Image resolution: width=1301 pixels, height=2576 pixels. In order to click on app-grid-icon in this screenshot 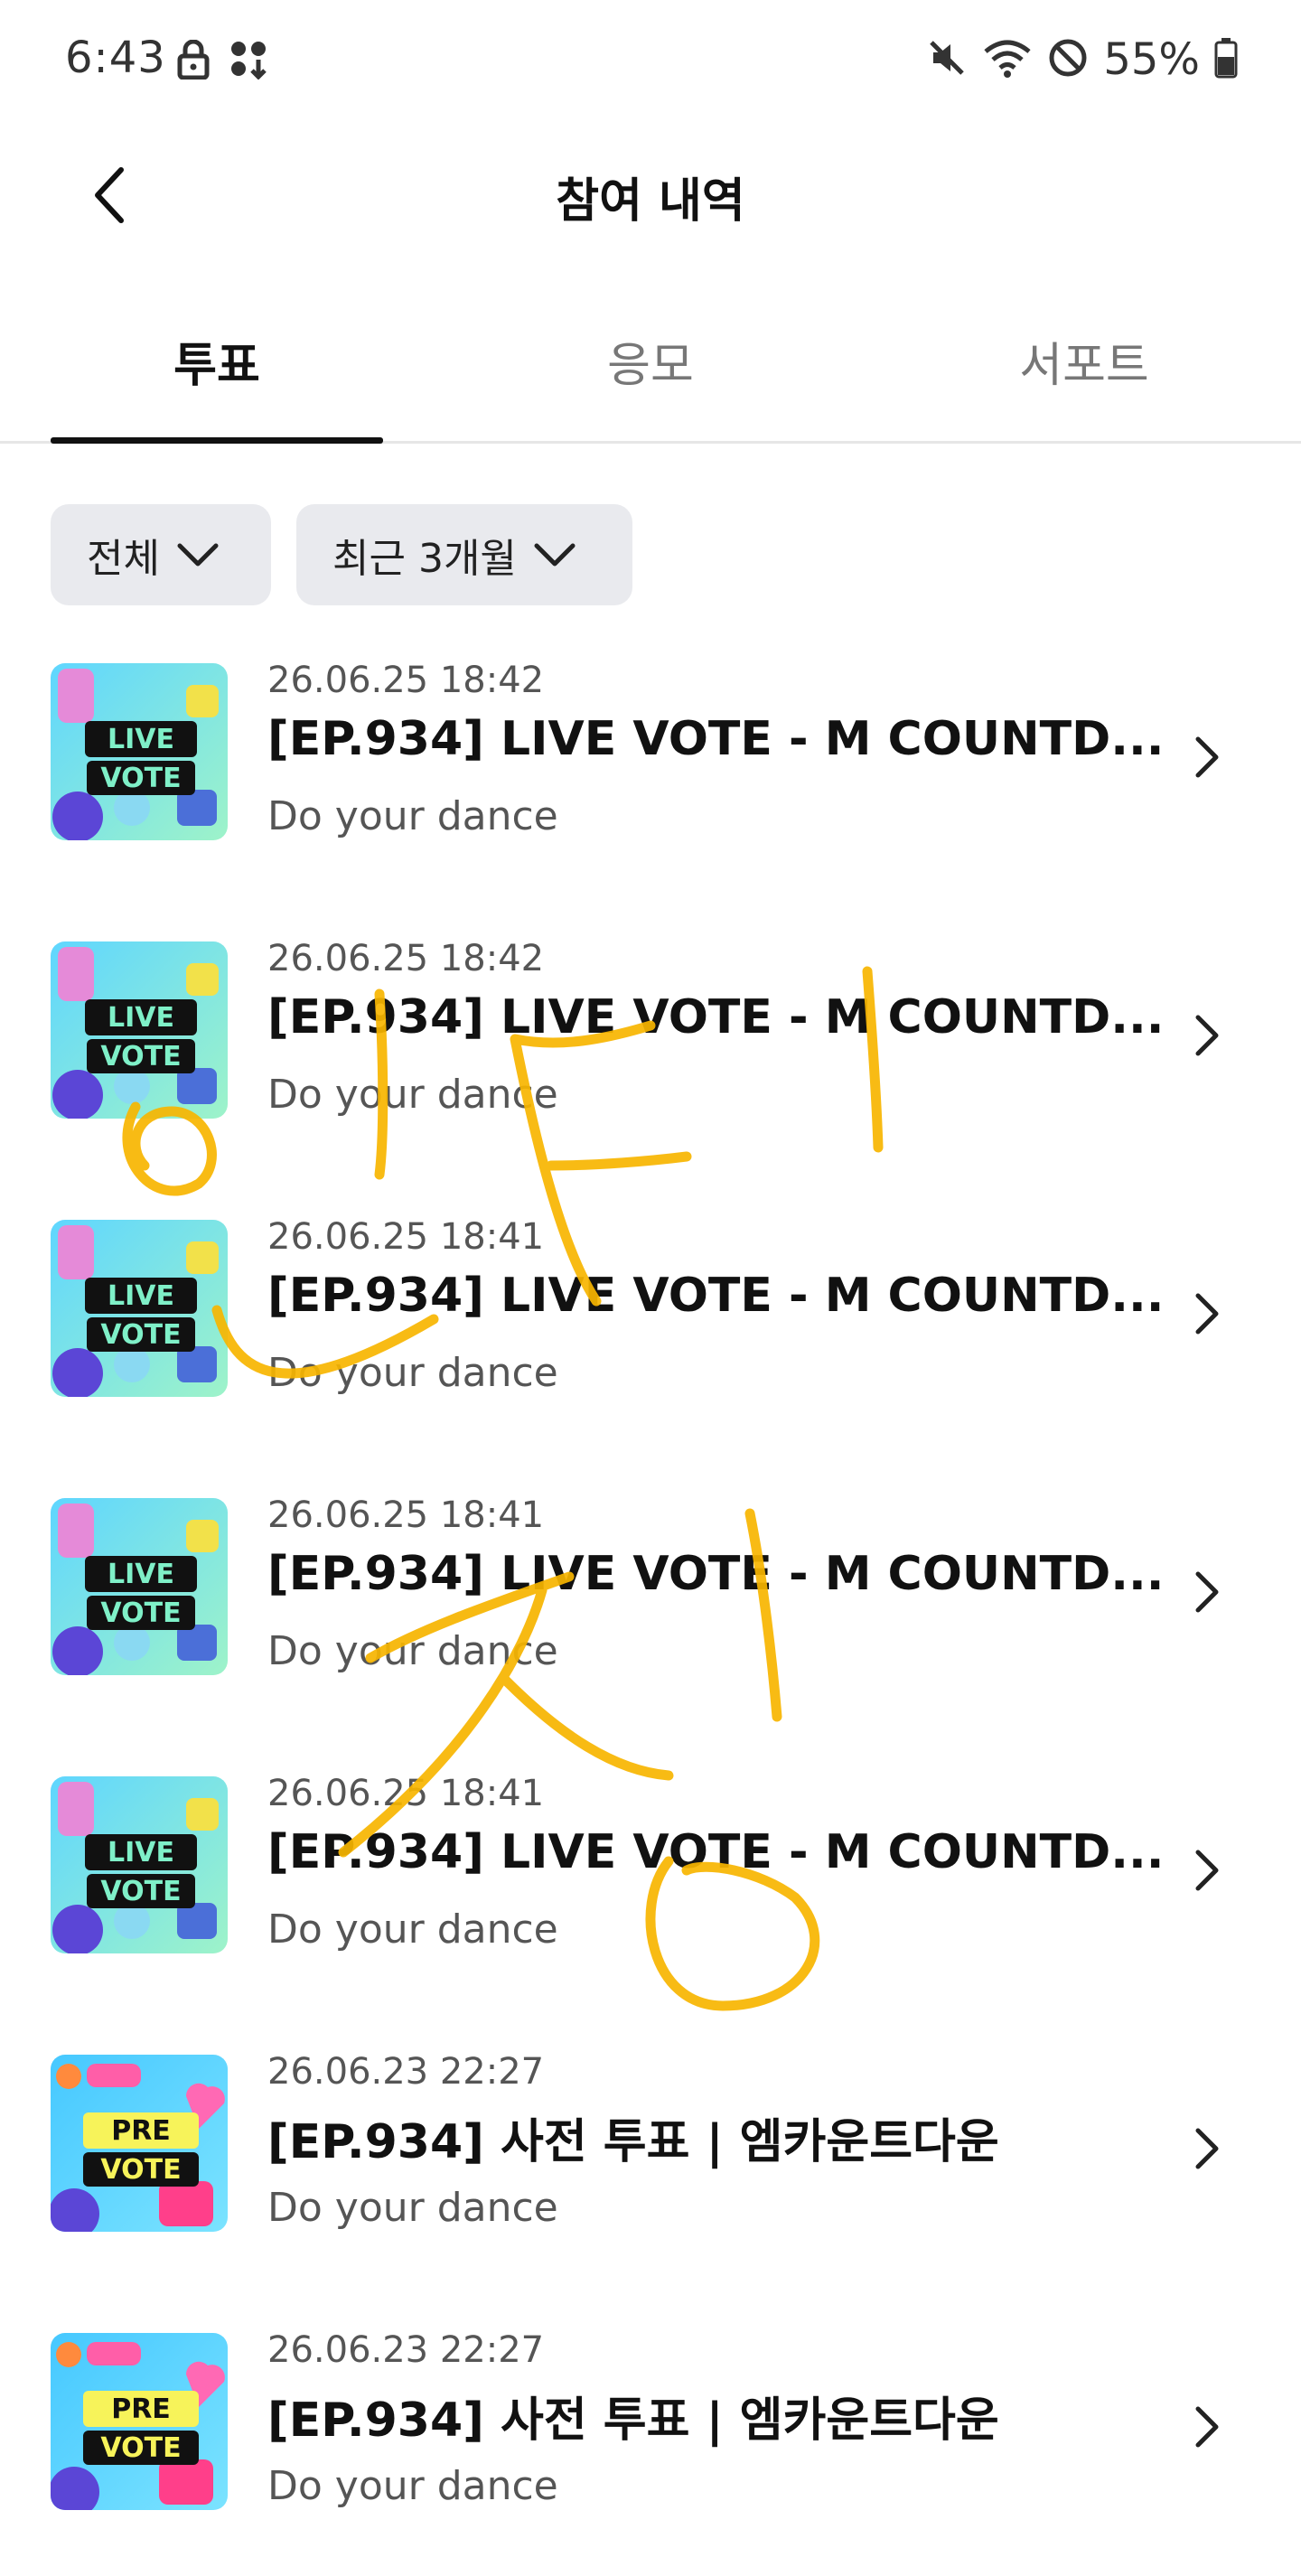, I will do `click(249, 61)`.